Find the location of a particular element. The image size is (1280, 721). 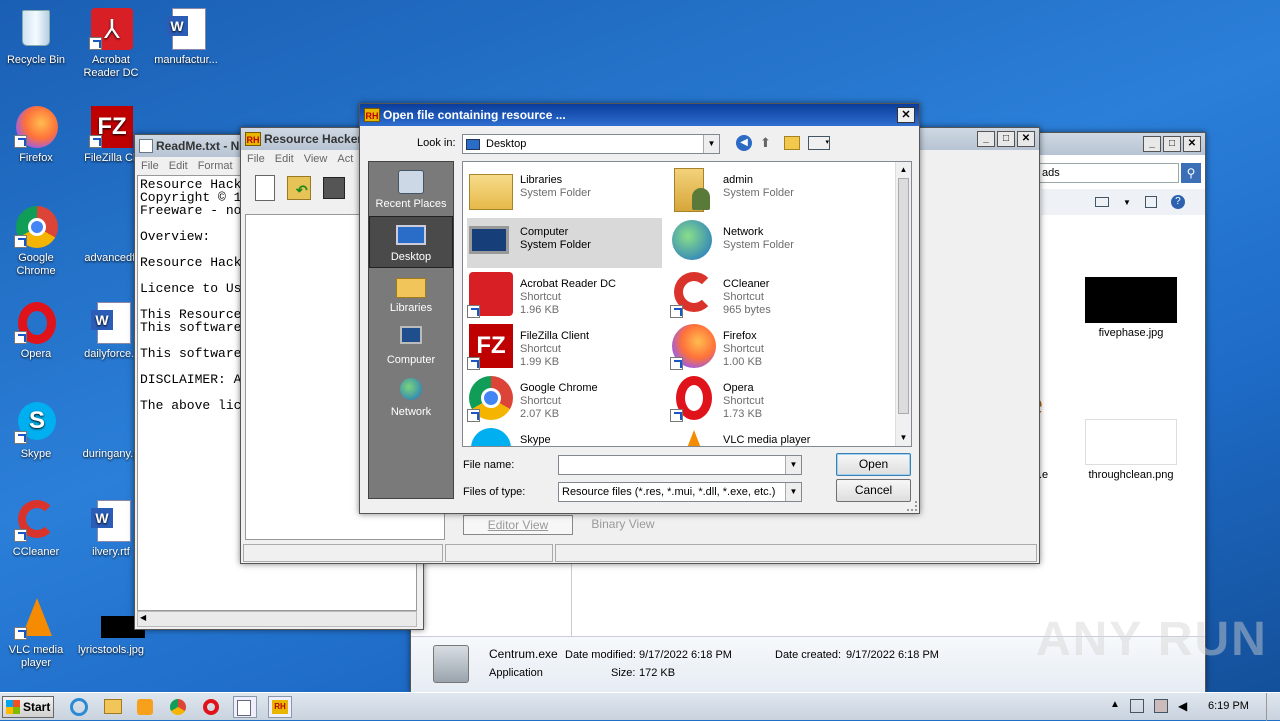

list-item-skype: Skype is located at coordinates (564, 436).